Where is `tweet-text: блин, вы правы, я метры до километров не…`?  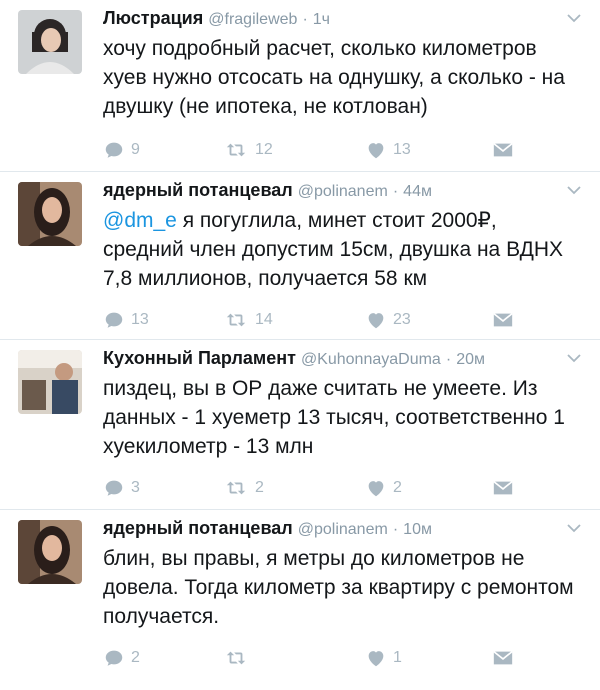 tweet-text: блин, вы правы, я метры до километров не… is located at coordinates (341, 587).